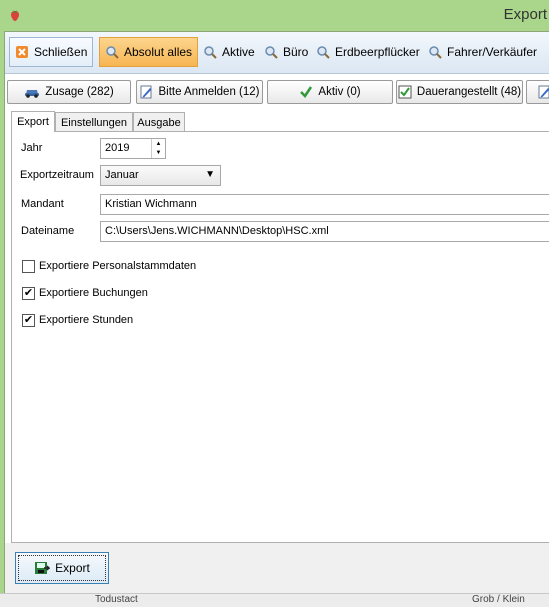  Describe the element at coordinates (118, 266) in the screenshot. I see `checkbox-label: Exportiere Personalstammdaten` at that location.